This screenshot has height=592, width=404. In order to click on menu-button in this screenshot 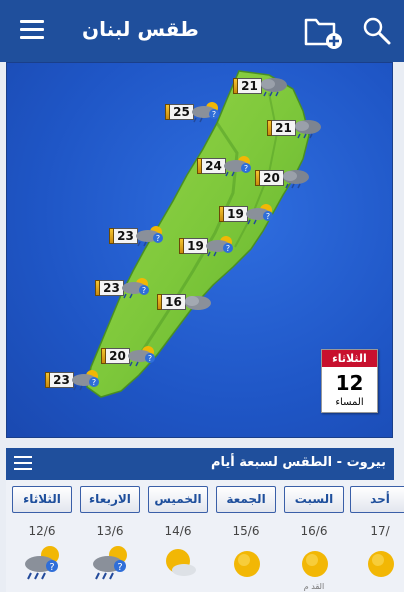, I will do `click(32, 30)`.